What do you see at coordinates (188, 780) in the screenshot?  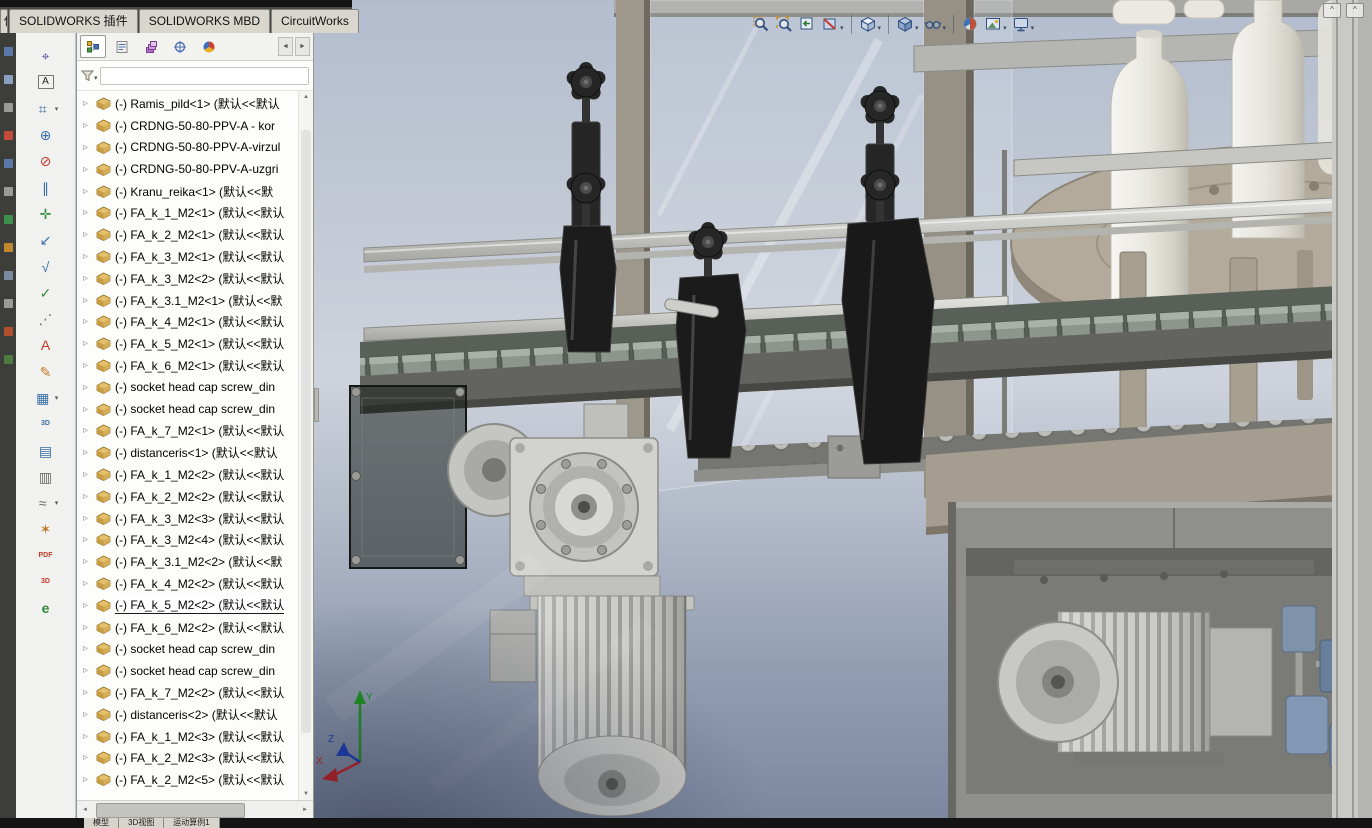 I see `tree-item: ▹ (-) FA_k_2_M2<5> (默认<<默认` at bounding box center [188, 780].